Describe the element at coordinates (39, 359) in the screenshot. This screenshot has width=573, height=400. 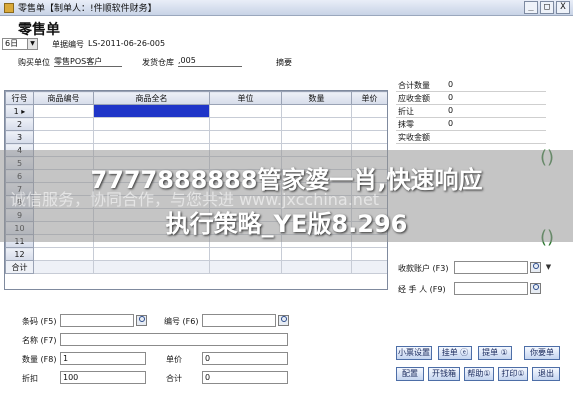
I see `qty-label: 数量 (F8)` at that location.